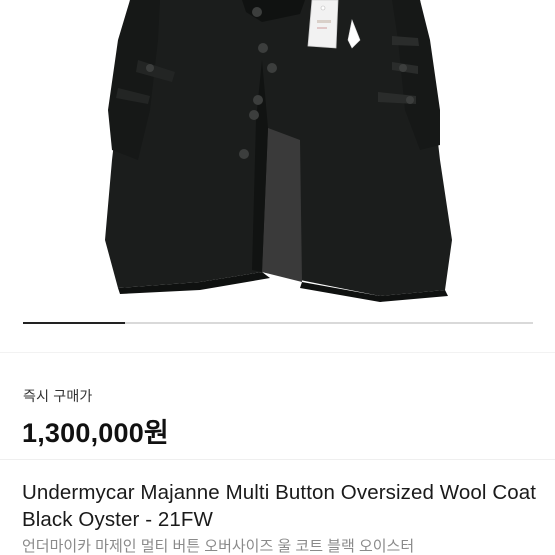  Describe the element at coordinates (278, 323) in the screenshot. I see `image-carousel-indicator` at that location.